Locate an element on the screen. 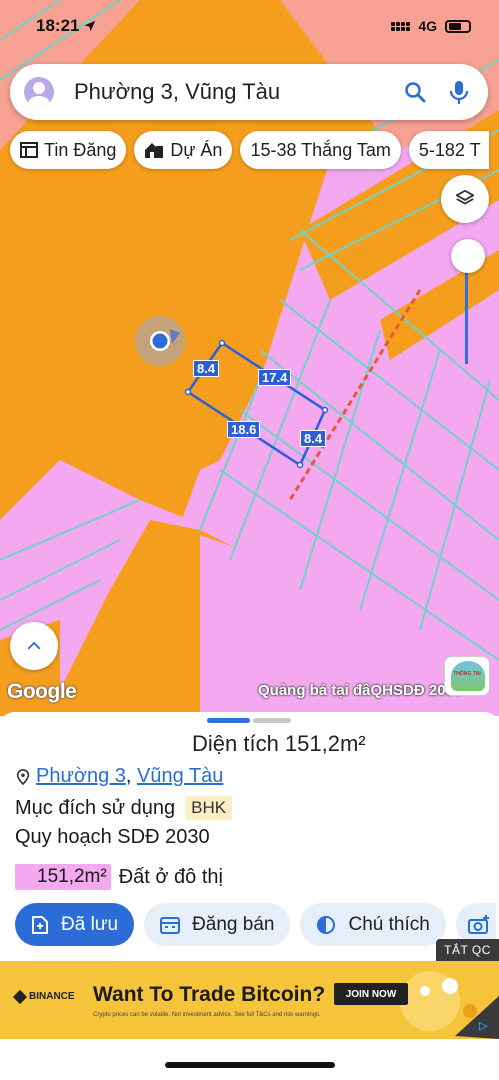  chip-address-1: 15-38 Thắng Tam is located at coordinates (320, 150).